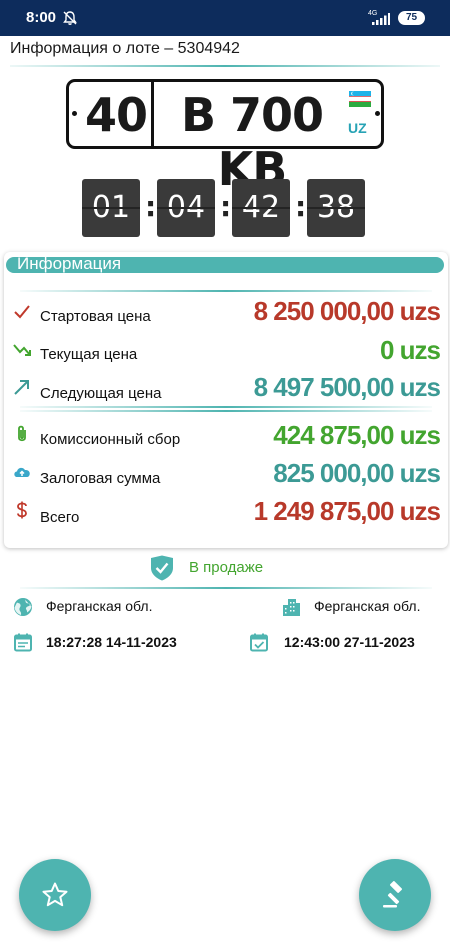 The height and width of the screenshot is (950, 450). I want to click on info-card-title: Информация, so click(69, 263).